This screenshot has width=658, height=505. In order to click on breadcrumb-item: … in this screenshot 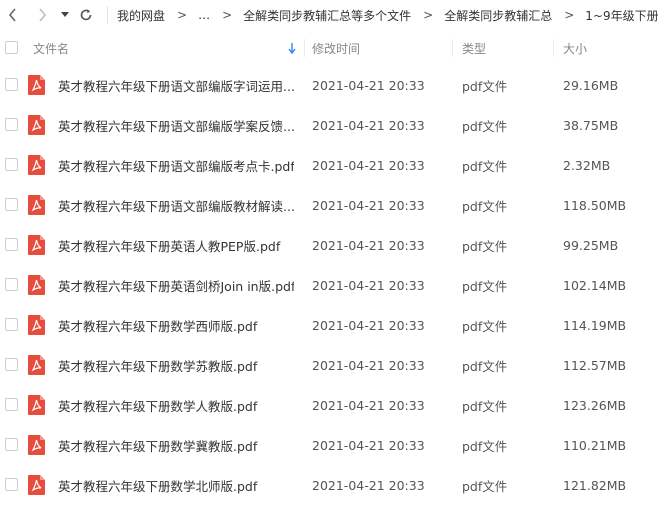, I will do `click(204, 15)`.